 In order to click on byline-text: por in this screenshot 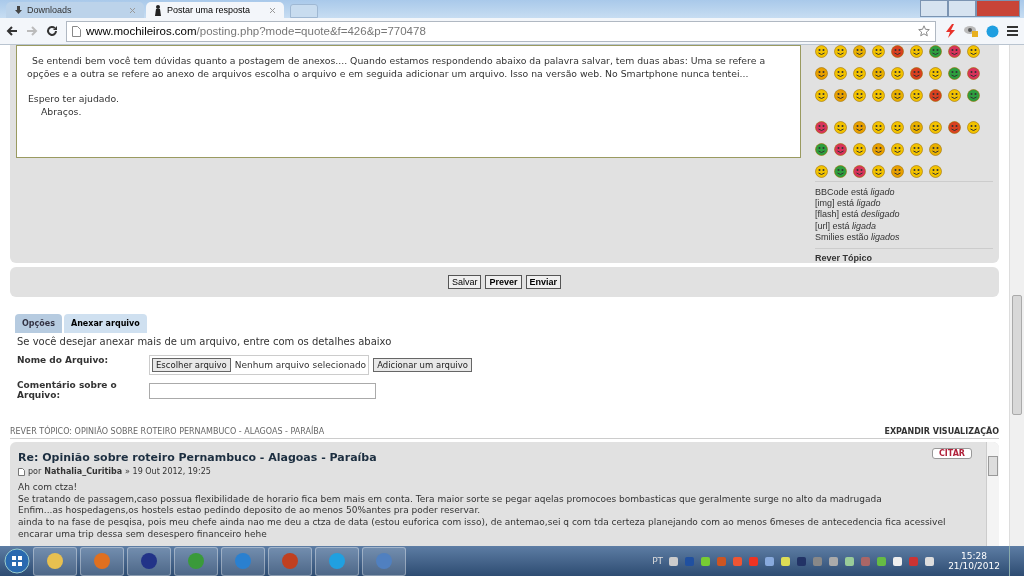, I will do `click(35, 471)`.